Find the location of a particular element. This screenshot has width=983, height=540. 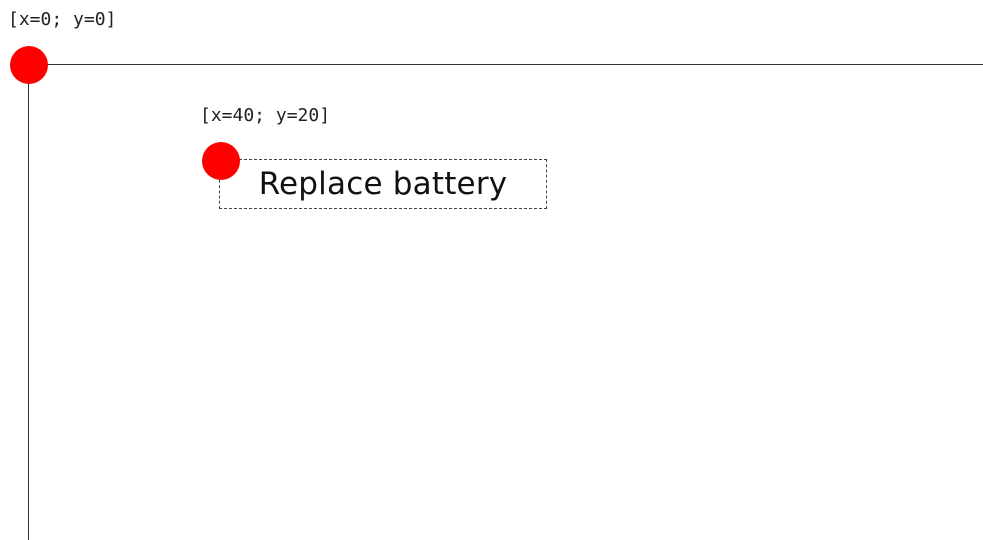

element-marker-dot is located at coordinates (221, 161).